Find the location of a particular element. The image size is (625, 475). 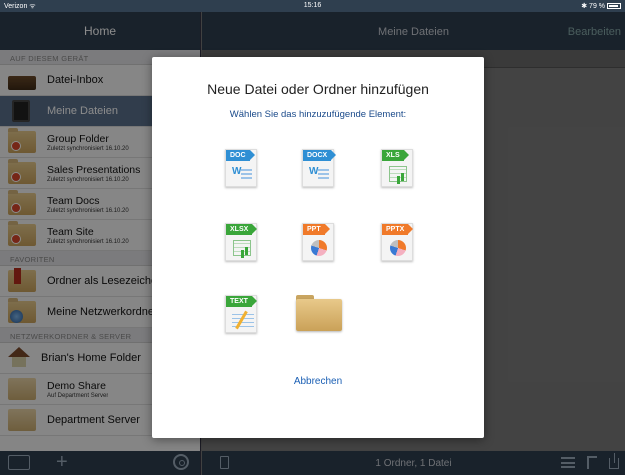

pptx-file-icon: PPTX is located at coordinates (397, 242).